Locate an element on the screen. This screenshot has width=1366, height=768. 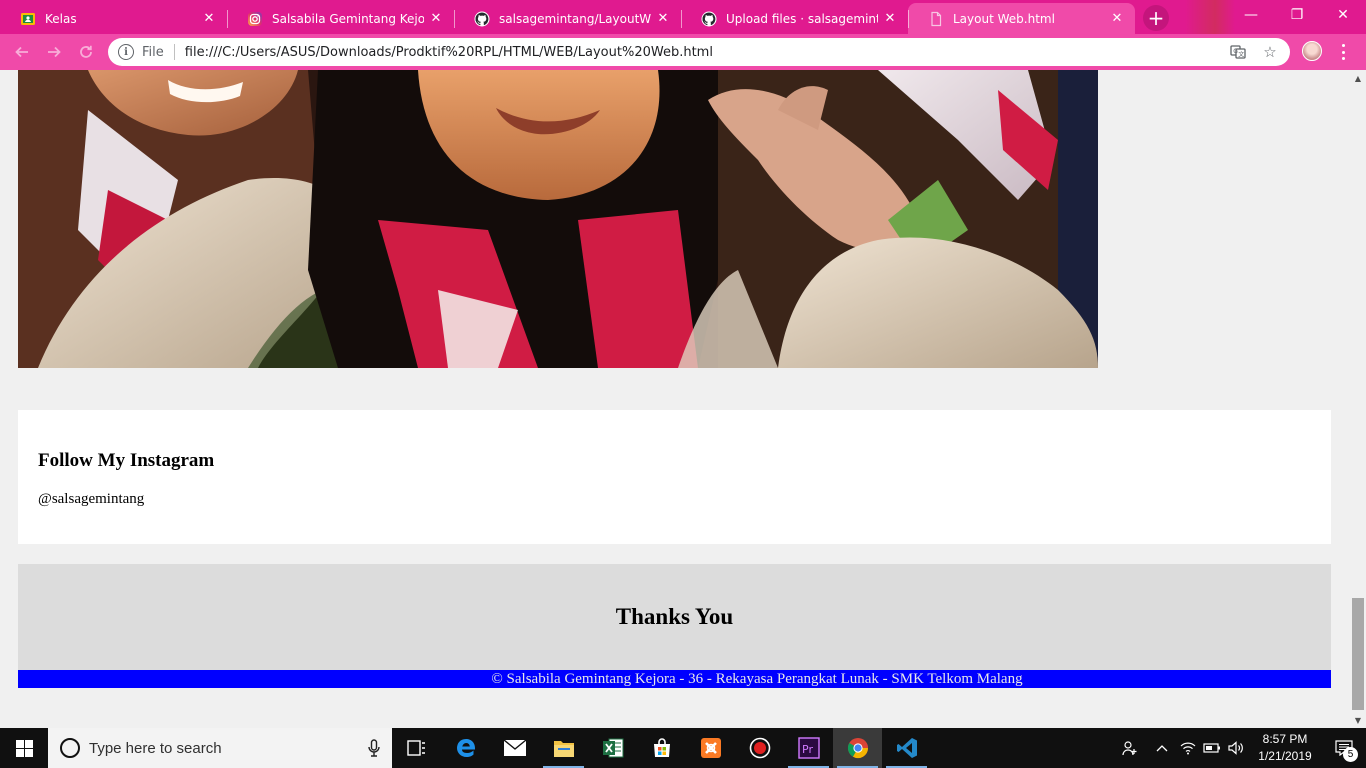
tab-title: salsagemintang/LayoutWebPr is located at coordinates (575, 18).